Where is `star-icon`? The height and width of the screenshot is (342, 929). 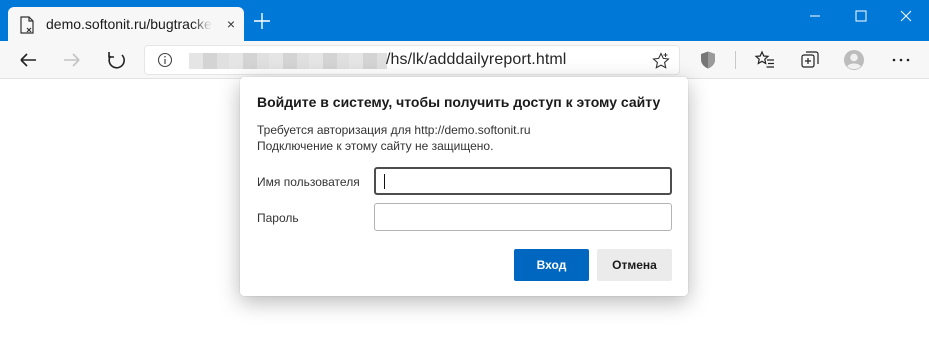
star-icon is located at coordinates (661, 61).